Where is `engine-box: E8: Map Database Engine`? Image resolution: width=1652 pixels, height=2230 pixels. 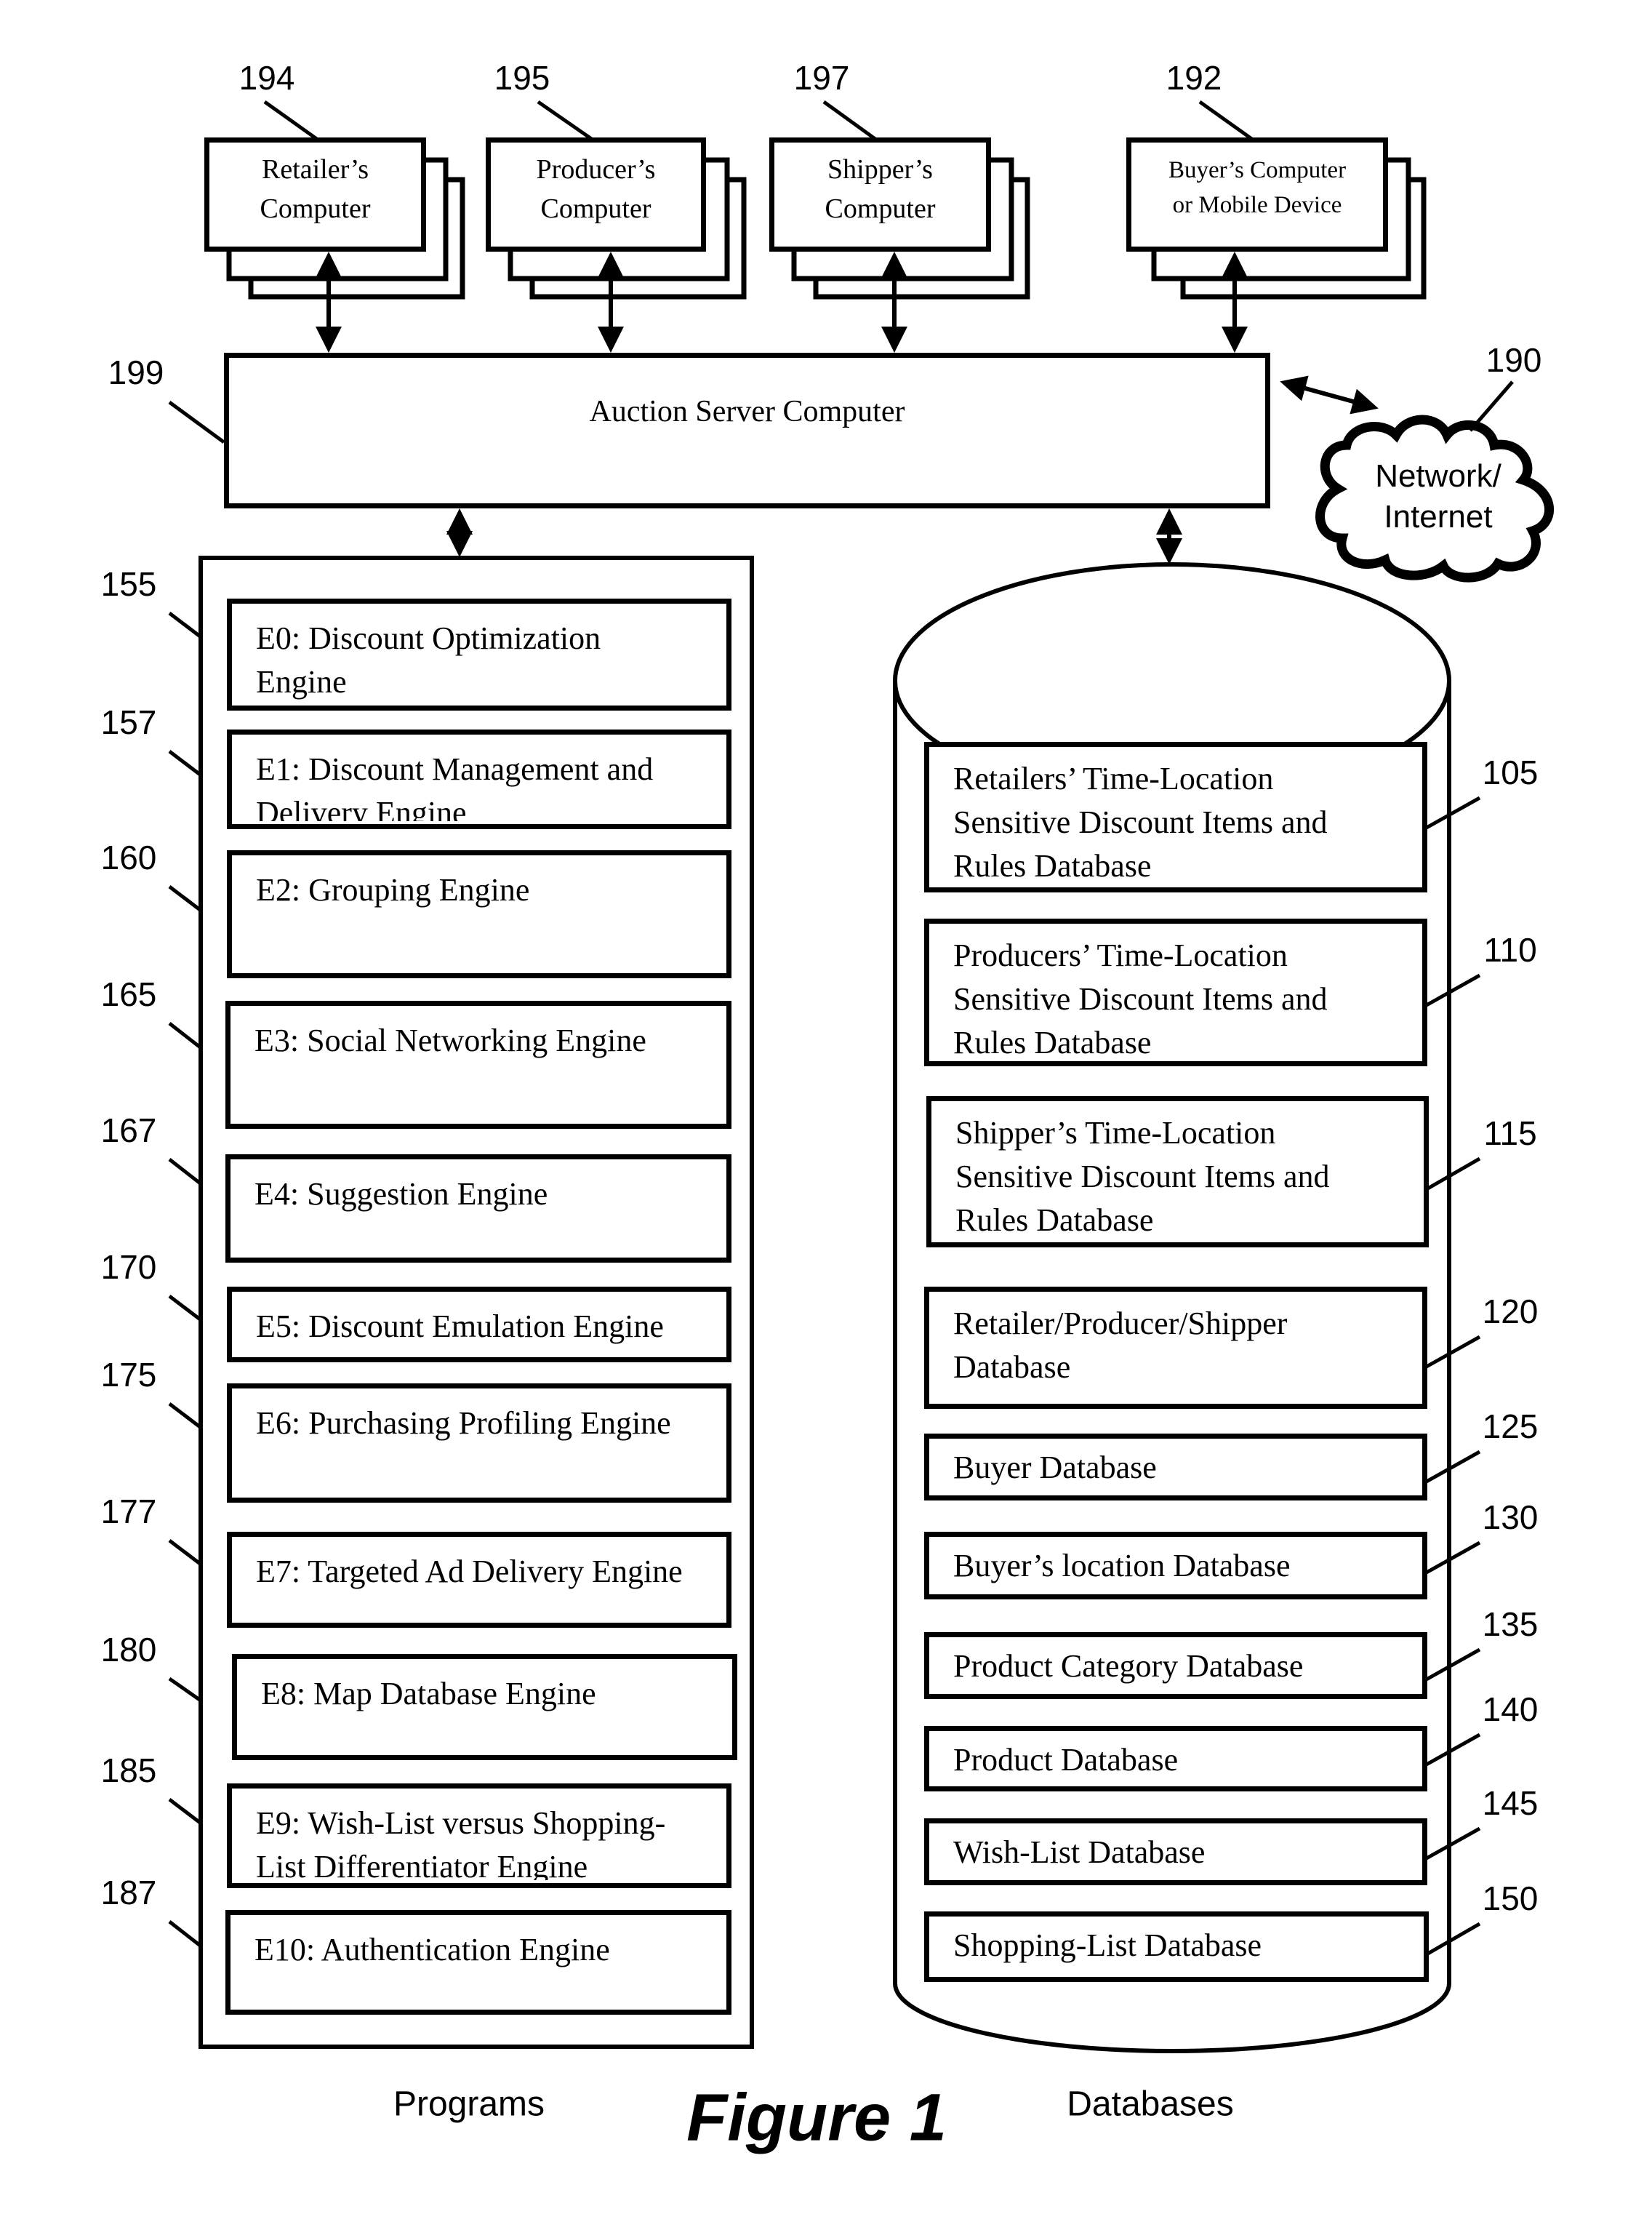 engine-box: E8: Map Database Engine is located at coordinates (484, 1707).